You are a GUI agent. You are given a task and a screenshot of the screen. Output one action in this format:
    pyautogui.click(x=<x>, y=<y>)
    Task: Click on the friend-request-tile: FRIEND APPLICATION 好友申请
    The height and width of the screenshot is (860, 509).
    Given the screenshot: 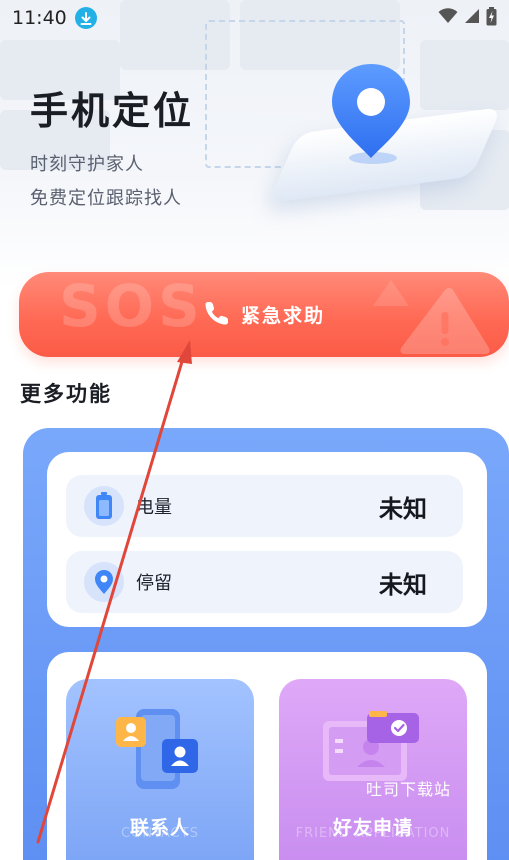 What is the action you would take?
    pyautogui.click(x=373, y=769)
    